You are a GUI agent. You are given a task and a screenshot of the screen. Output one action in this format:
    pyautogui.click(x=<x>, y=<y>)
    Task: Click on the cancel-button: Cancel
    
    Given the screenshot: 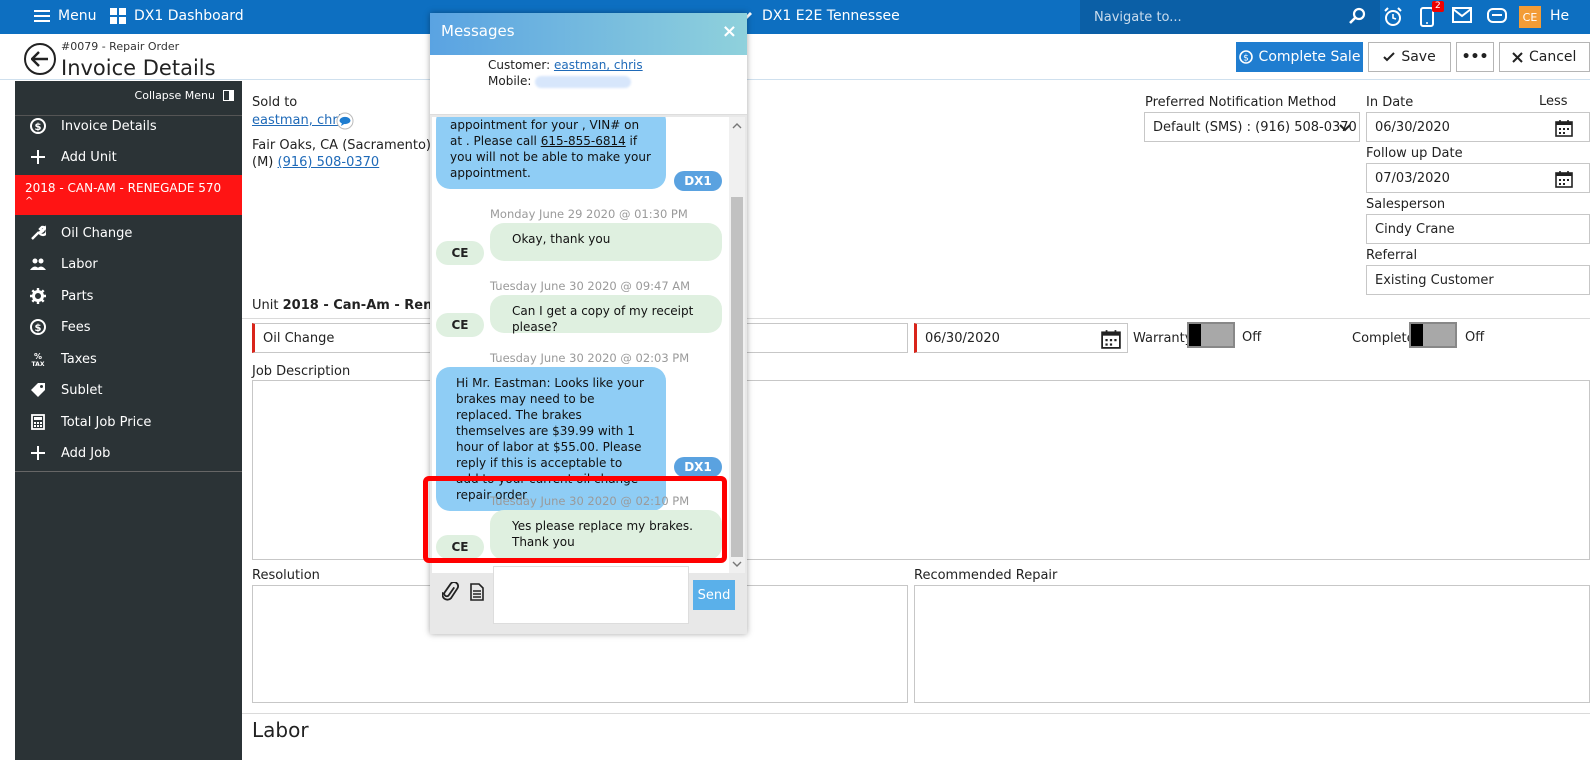 What is the action you would take?
    pyautogui.click(x=1544, y=57)
    